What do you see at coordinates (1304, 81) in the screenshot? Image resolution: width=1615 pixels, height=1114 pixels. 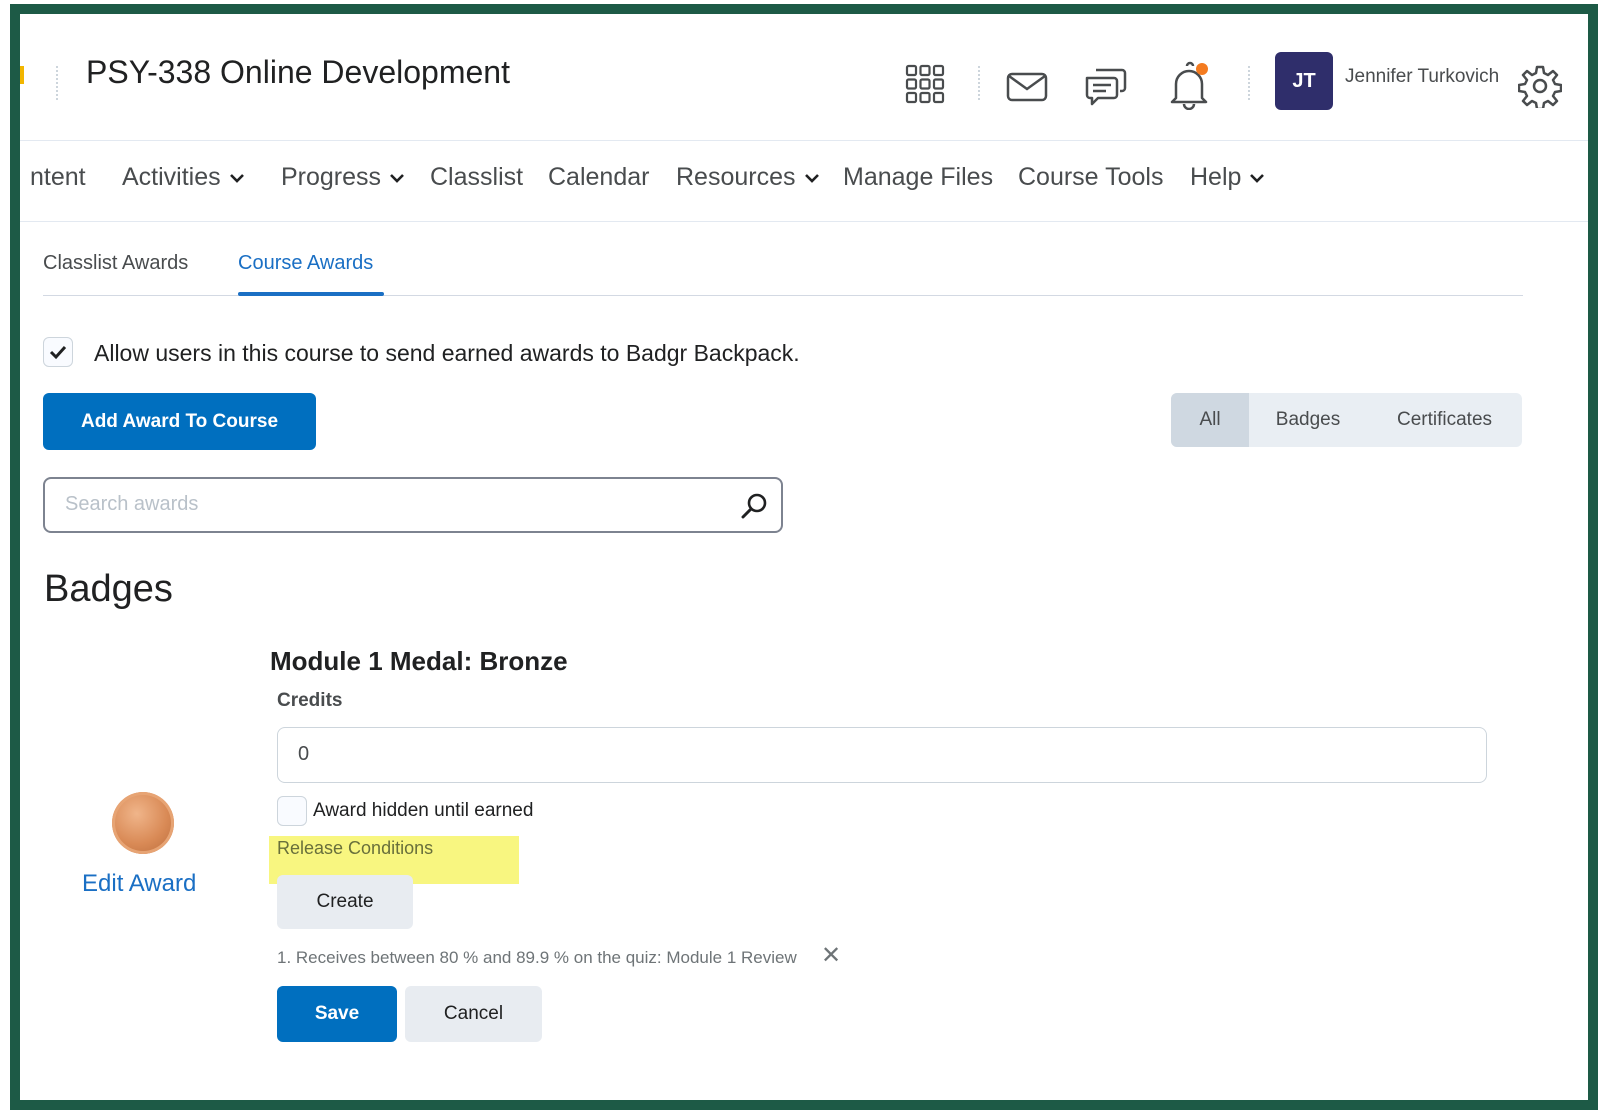 I see `avatar: JT` at bounding box center [1304, 81].